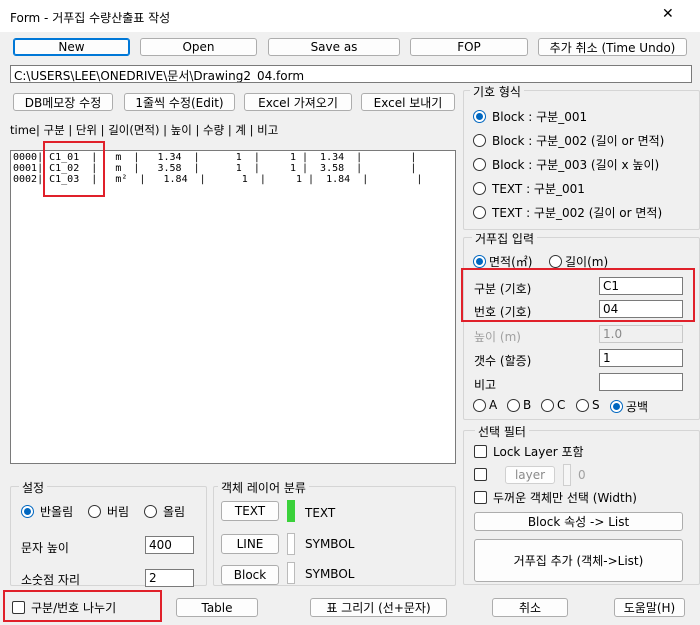 This screenshot has width=700, height=625. Describe the element at coordinates (334, 47) in the screenshot. I see `save-as-button: Save as` at that location.